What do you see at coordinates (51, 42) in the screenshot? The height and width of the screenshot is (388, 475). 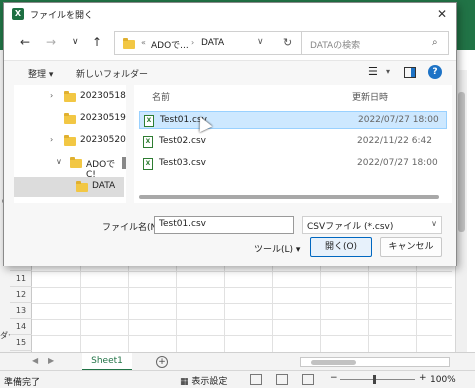 I see `forward-icon: →` at bounding box center [51, 42].